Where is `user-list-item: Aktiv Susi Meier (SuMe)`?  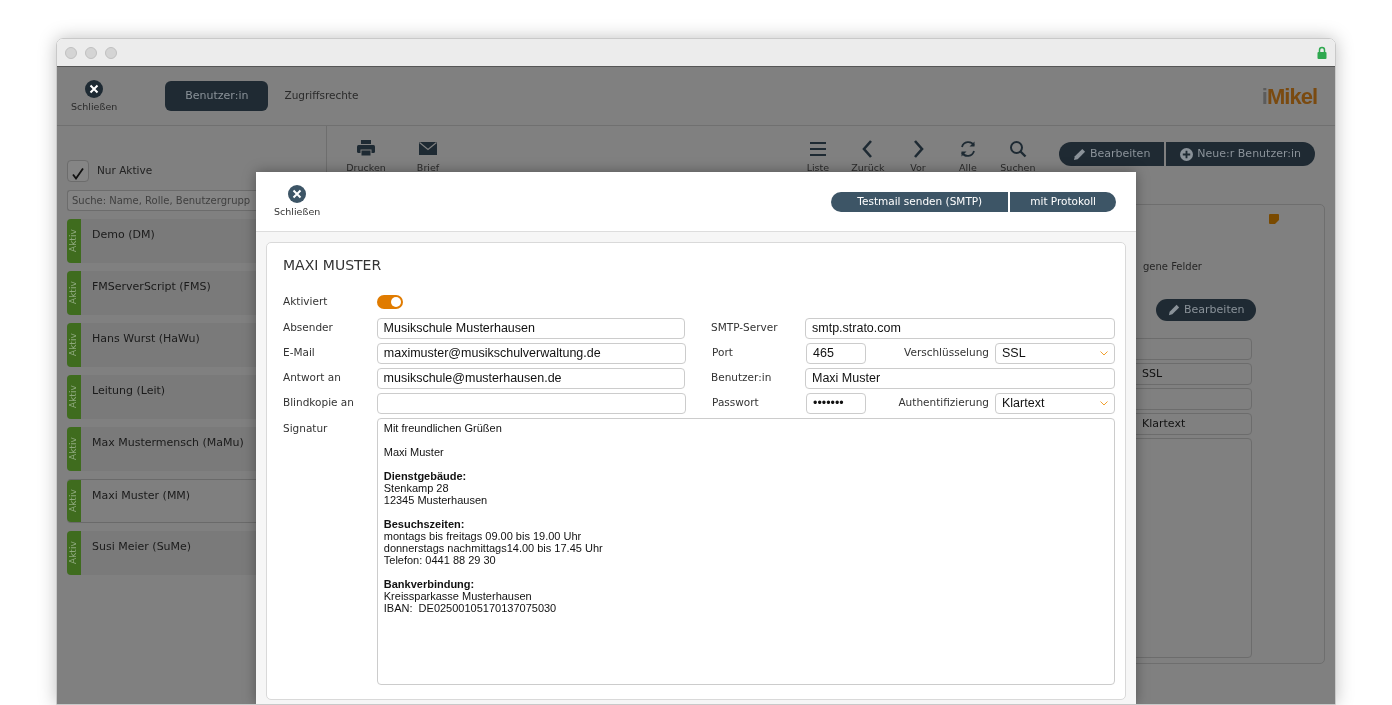 user-list-item: Aktiv Susi Meier (SuMe) is located at coordinates (162, 553).